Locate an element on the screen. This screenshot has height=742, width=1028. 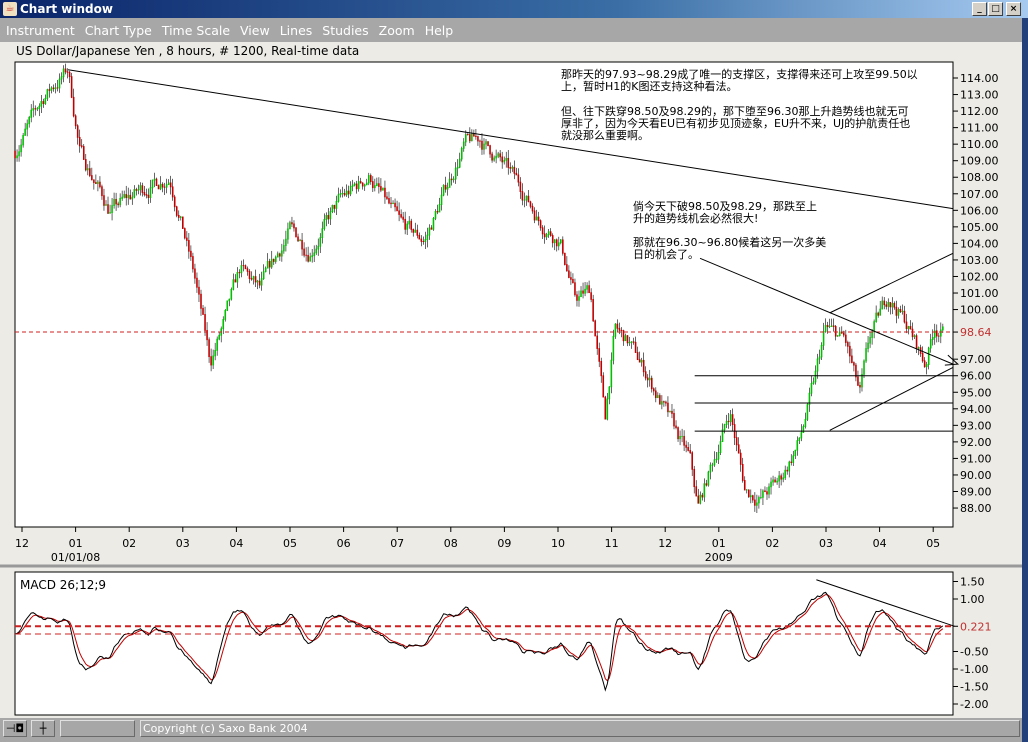
y-tick-label: 92.00 is located at coordinates (976, 442).